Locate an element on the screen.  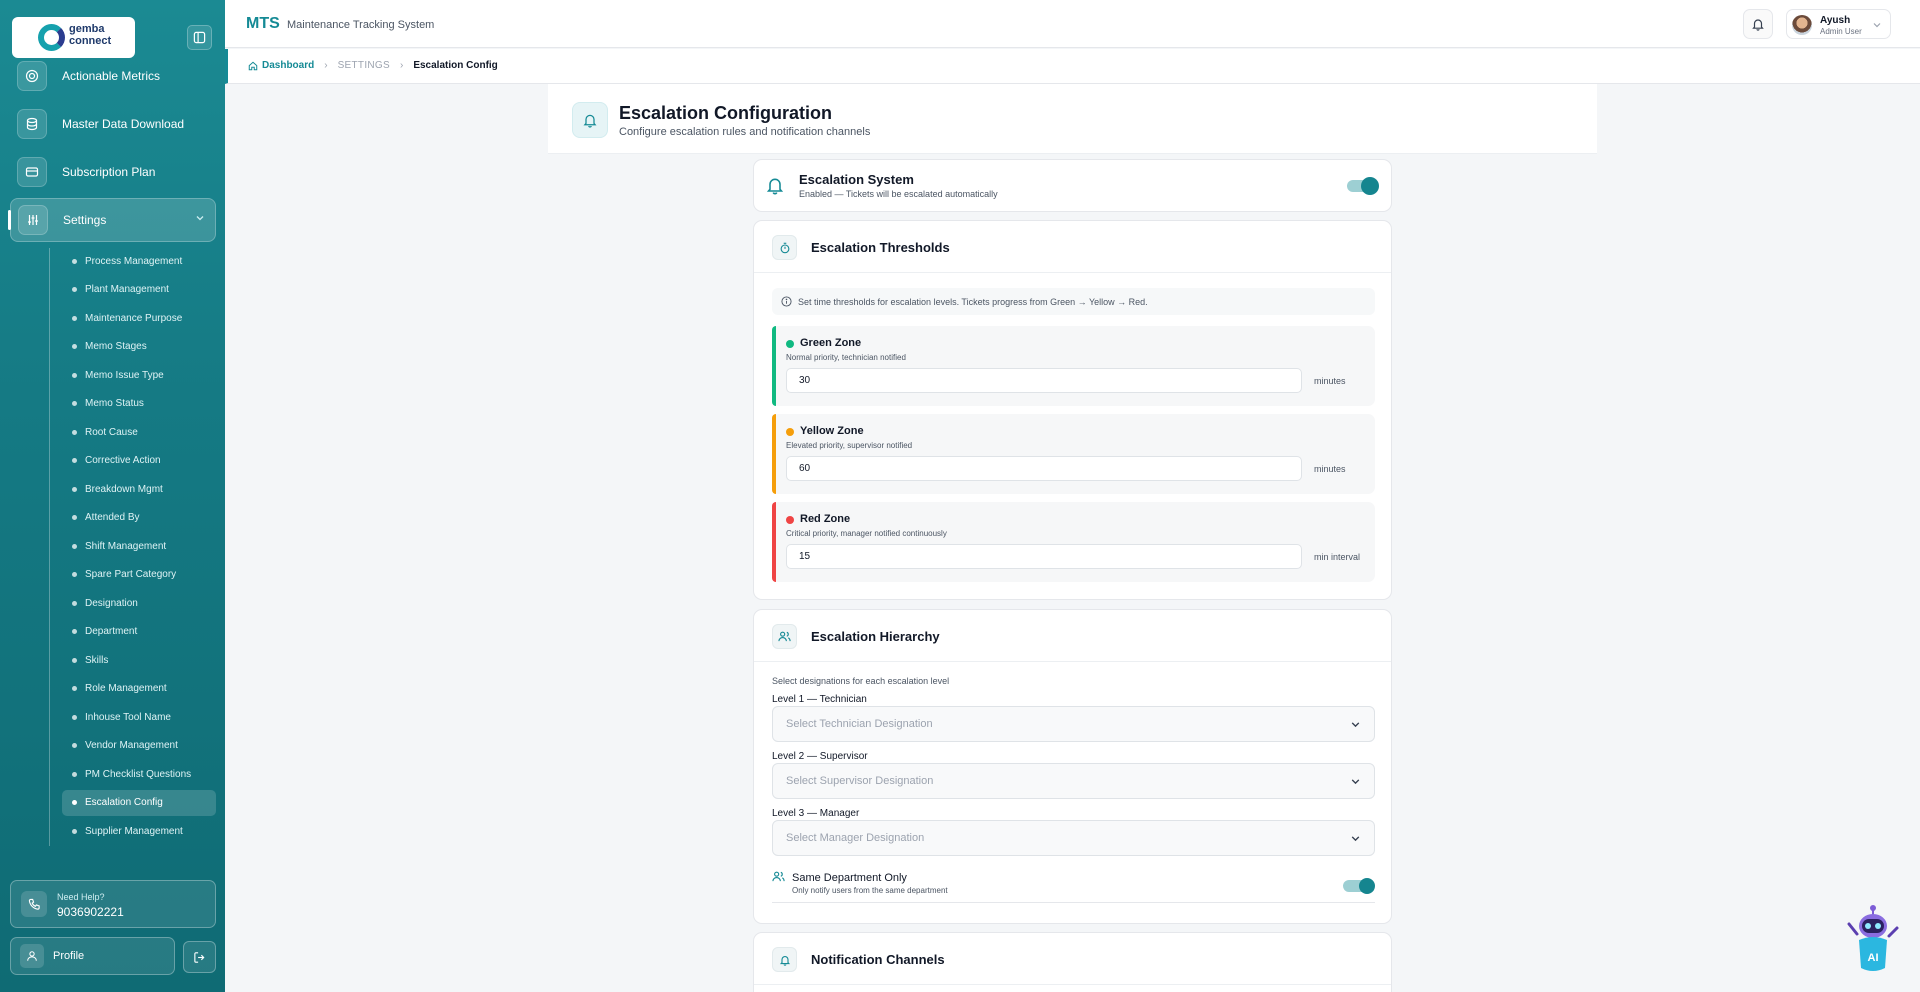
sidebar-subitem-breakdown-mgmt: Breakdown Mgmt is located at coordinates (139, 489).